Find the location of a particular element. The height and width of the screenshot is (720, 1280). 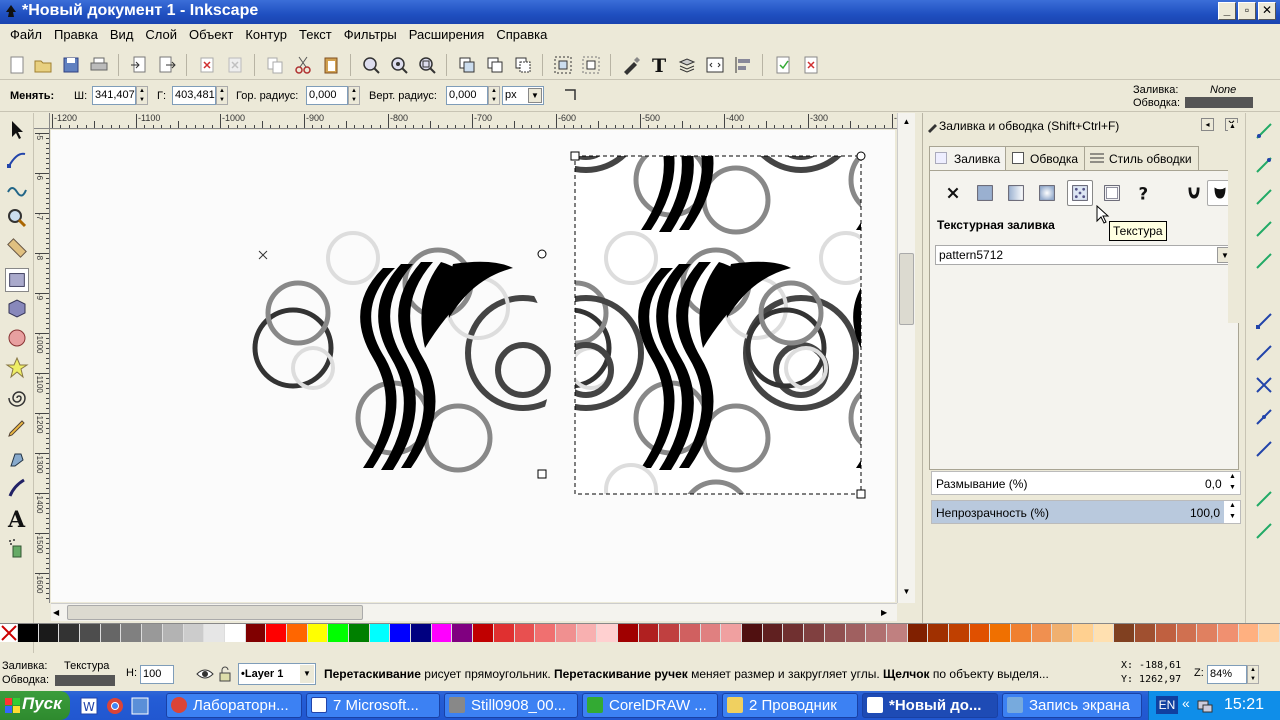

layers-icon is located at coordinates (687, 65).